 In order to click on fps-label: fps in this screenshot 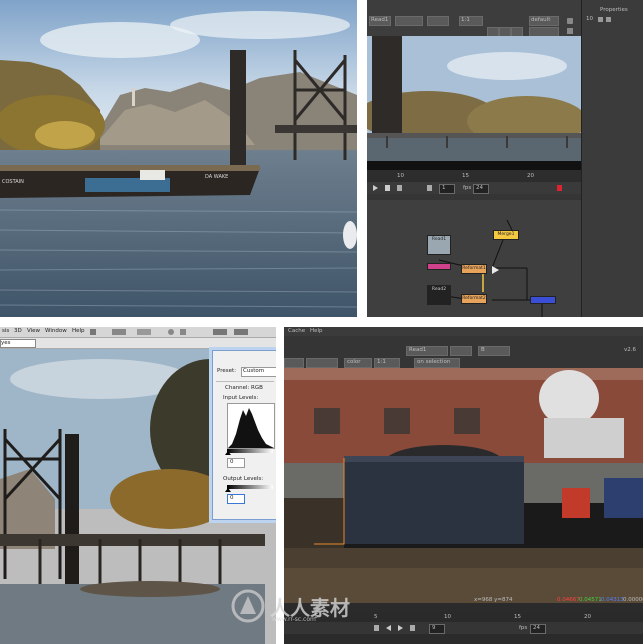, I will do `click(467, 188)`.